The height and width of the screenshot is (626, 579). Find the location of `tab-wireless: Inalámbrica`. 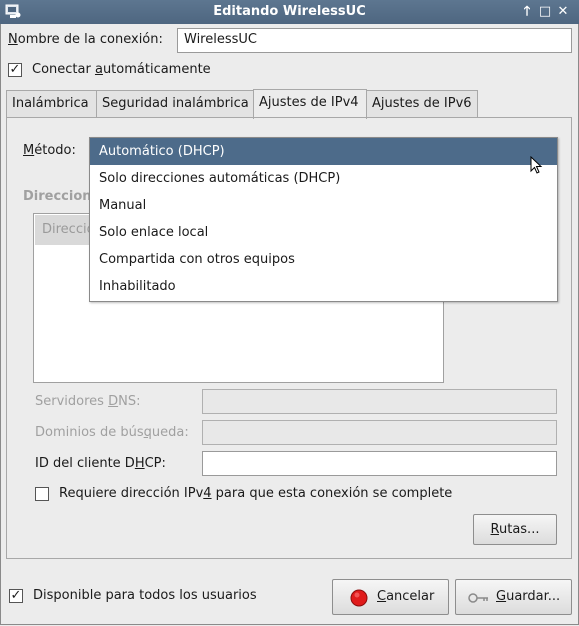

tab-wireless: Inalámbrica is located at coordinates (51, 104).